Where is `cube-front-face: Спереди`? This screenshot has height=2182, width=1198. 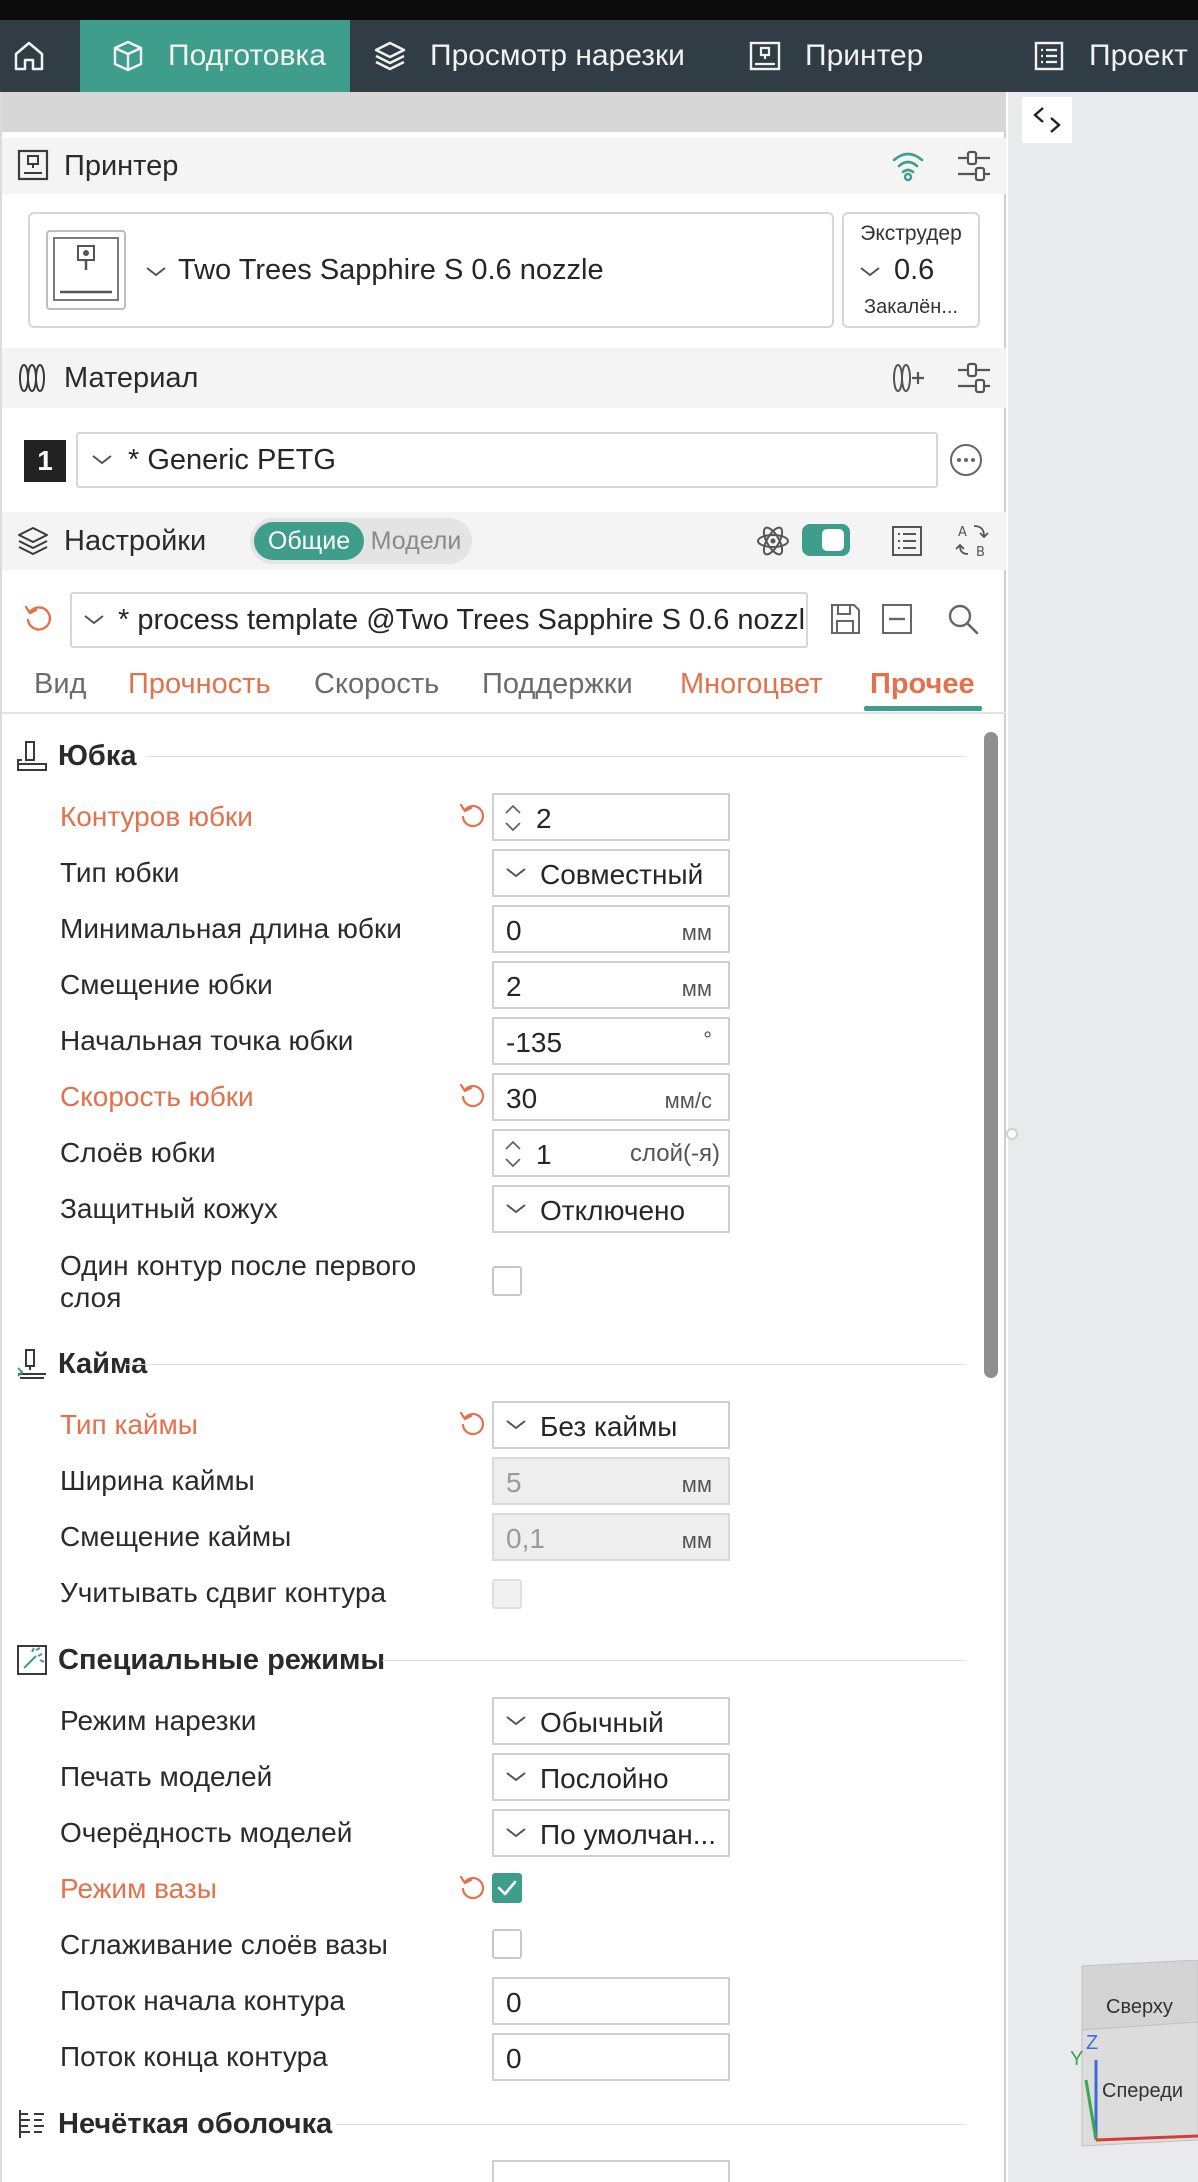
cube-front-face: Спереди is located at coordinates (1142, 2091).